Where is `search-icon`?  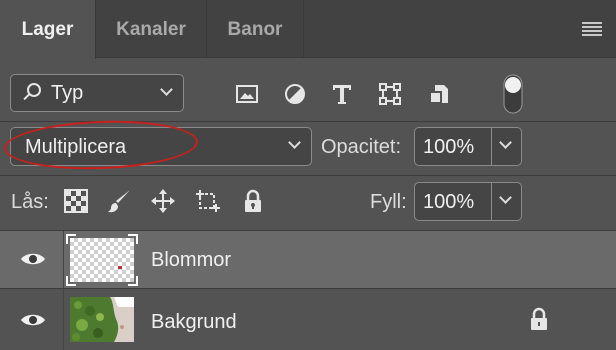 search-icon is located at coordinates (34, 90).